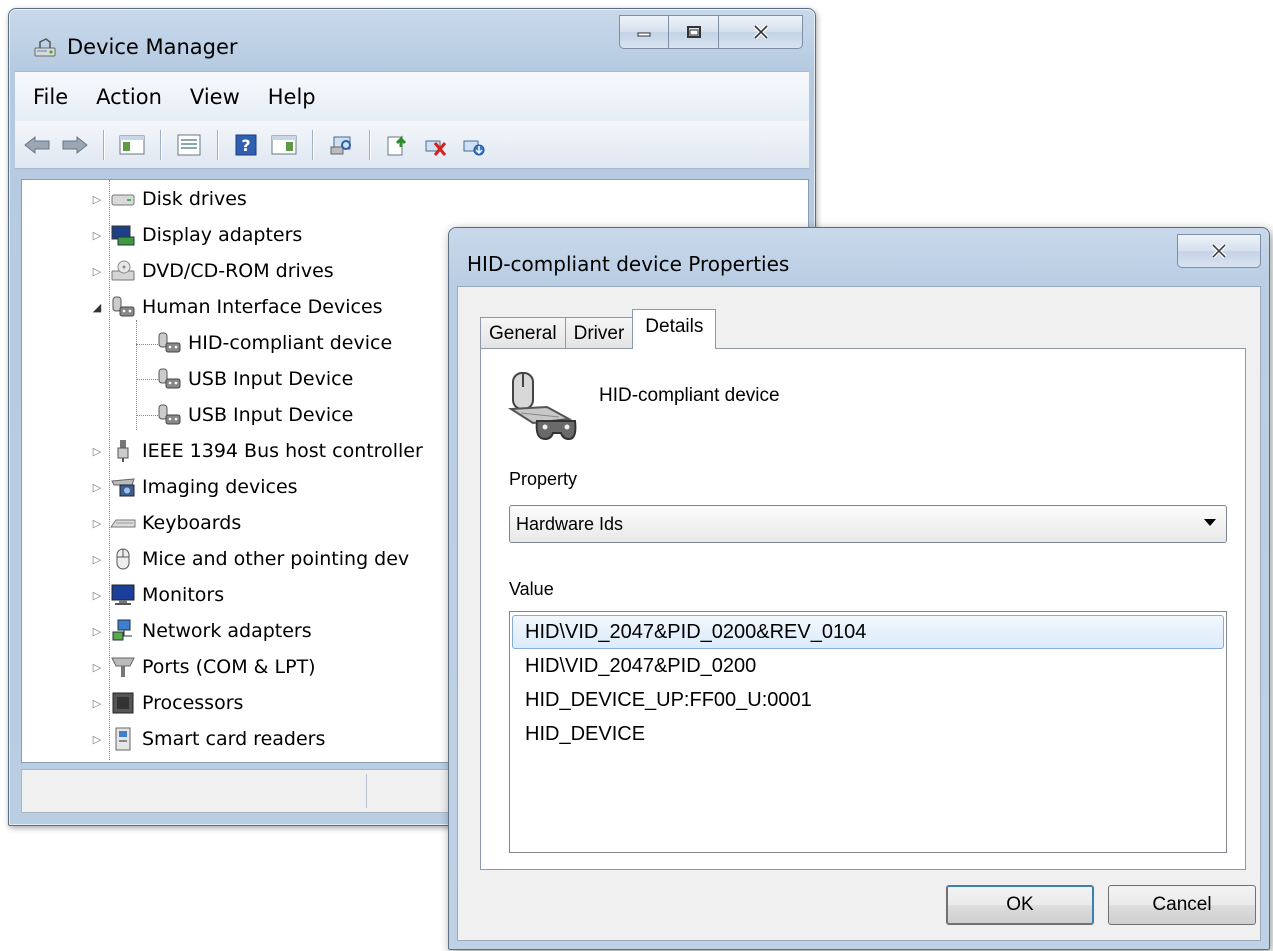 The height and width of the screenshot is (951, 1273). I want to click on forward-button, so click(75, 145).